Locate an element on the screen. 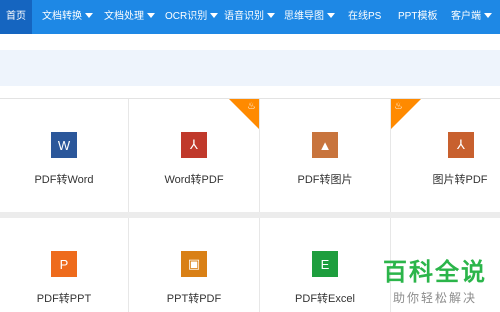 The width and height of the screenshot is (500, 312). icon-glyph: ▲ is located at coordinates (325, 145).